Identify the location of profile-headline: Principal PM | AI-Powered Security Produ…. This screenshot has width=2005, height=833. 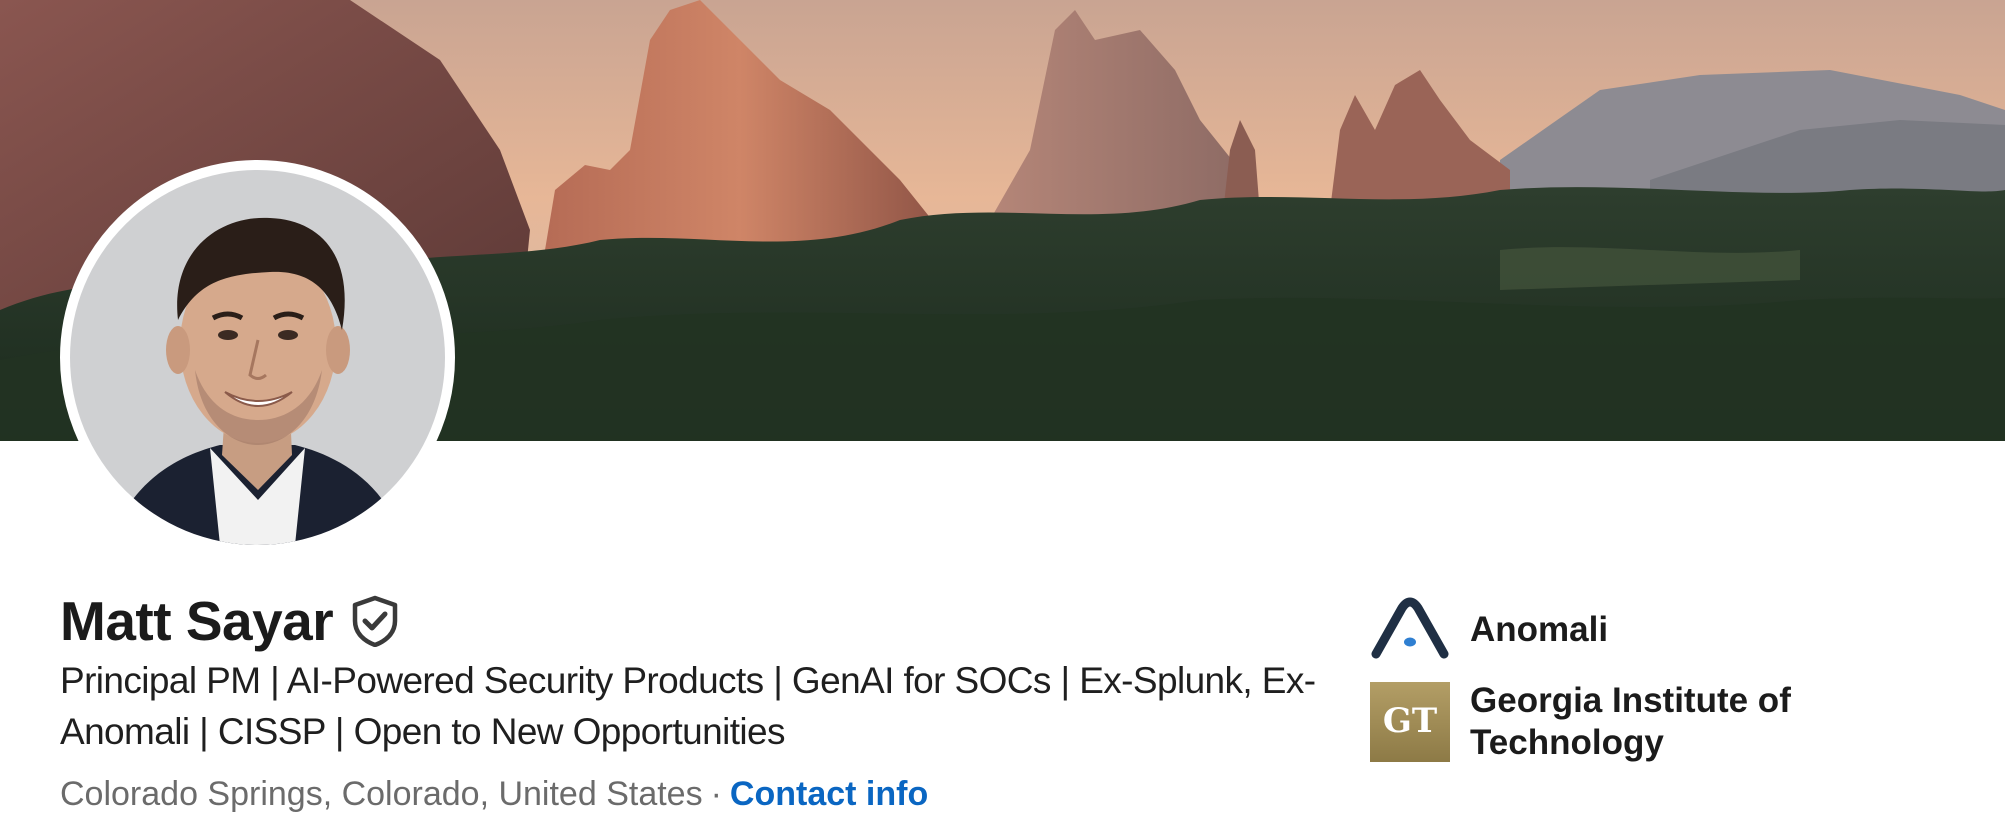
(688, 706).